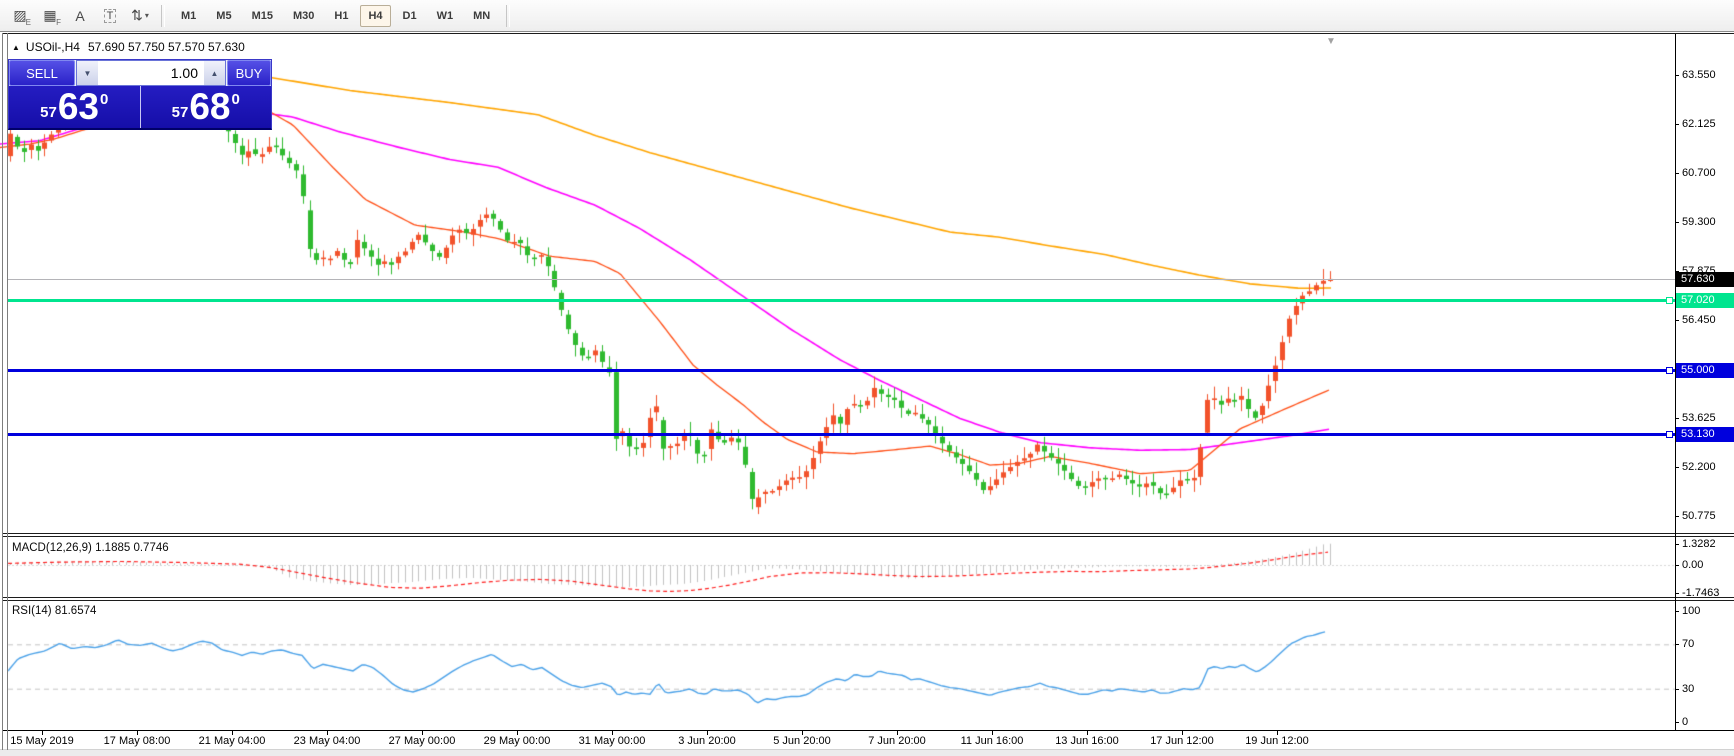 The width and height of the screenshot is (1734, 756). What do you see at coordinates (1693, 565) in the screenshot?
I see `macd-tick-label: 0.00` at bounding box center [1693, 565].